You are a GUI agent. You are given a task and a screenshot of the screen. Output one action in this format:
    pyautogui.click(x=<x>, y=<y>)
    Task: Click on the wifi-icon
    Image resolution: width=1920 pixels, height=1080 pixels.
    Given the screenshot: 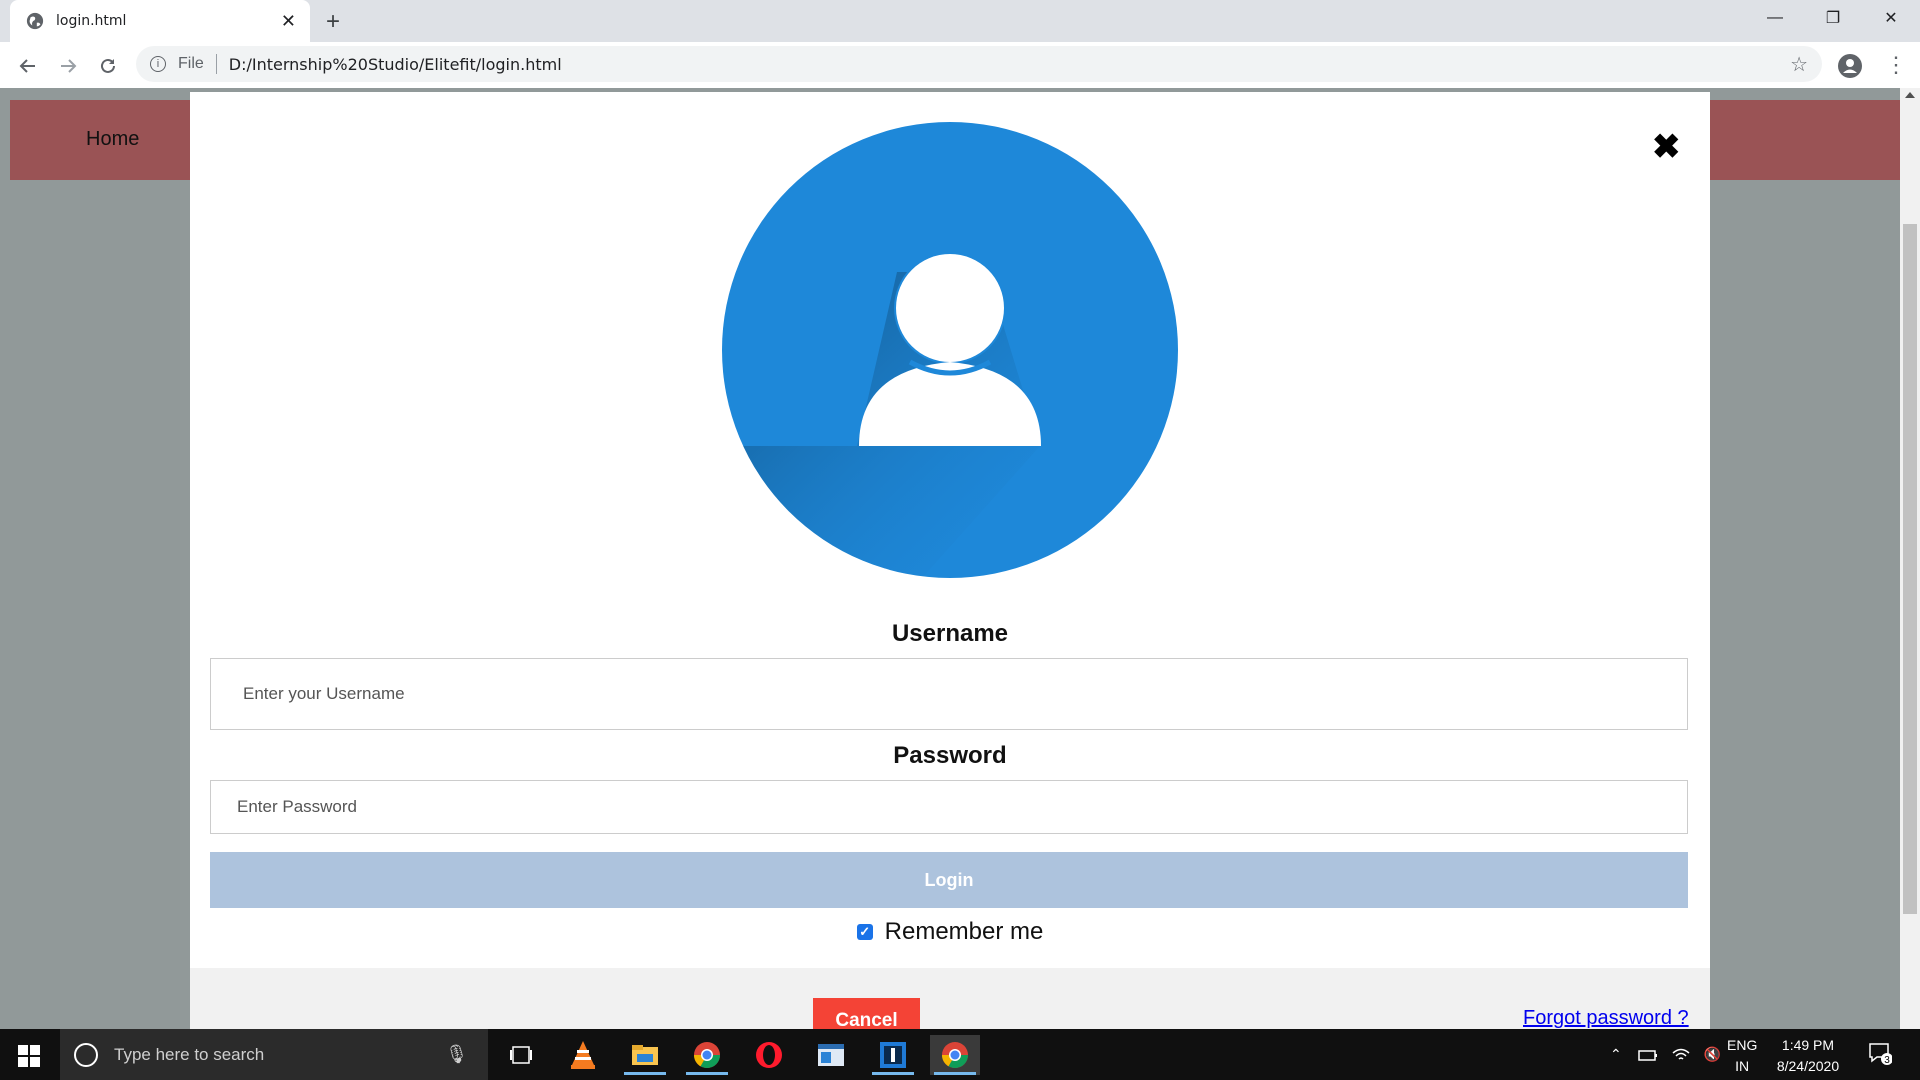 What is the action you would take?
    pyautogui.click(x=1681, y=1055)
    